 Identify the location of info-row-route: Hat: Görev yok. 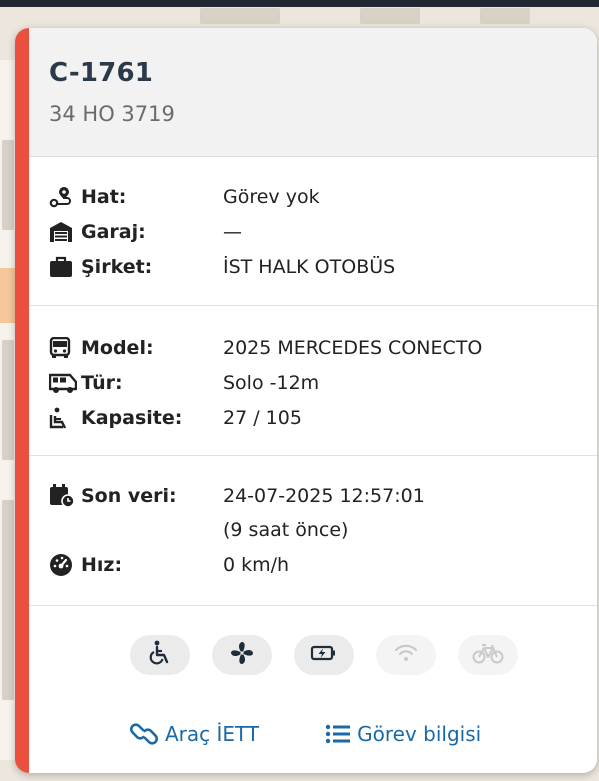
(323, 196).